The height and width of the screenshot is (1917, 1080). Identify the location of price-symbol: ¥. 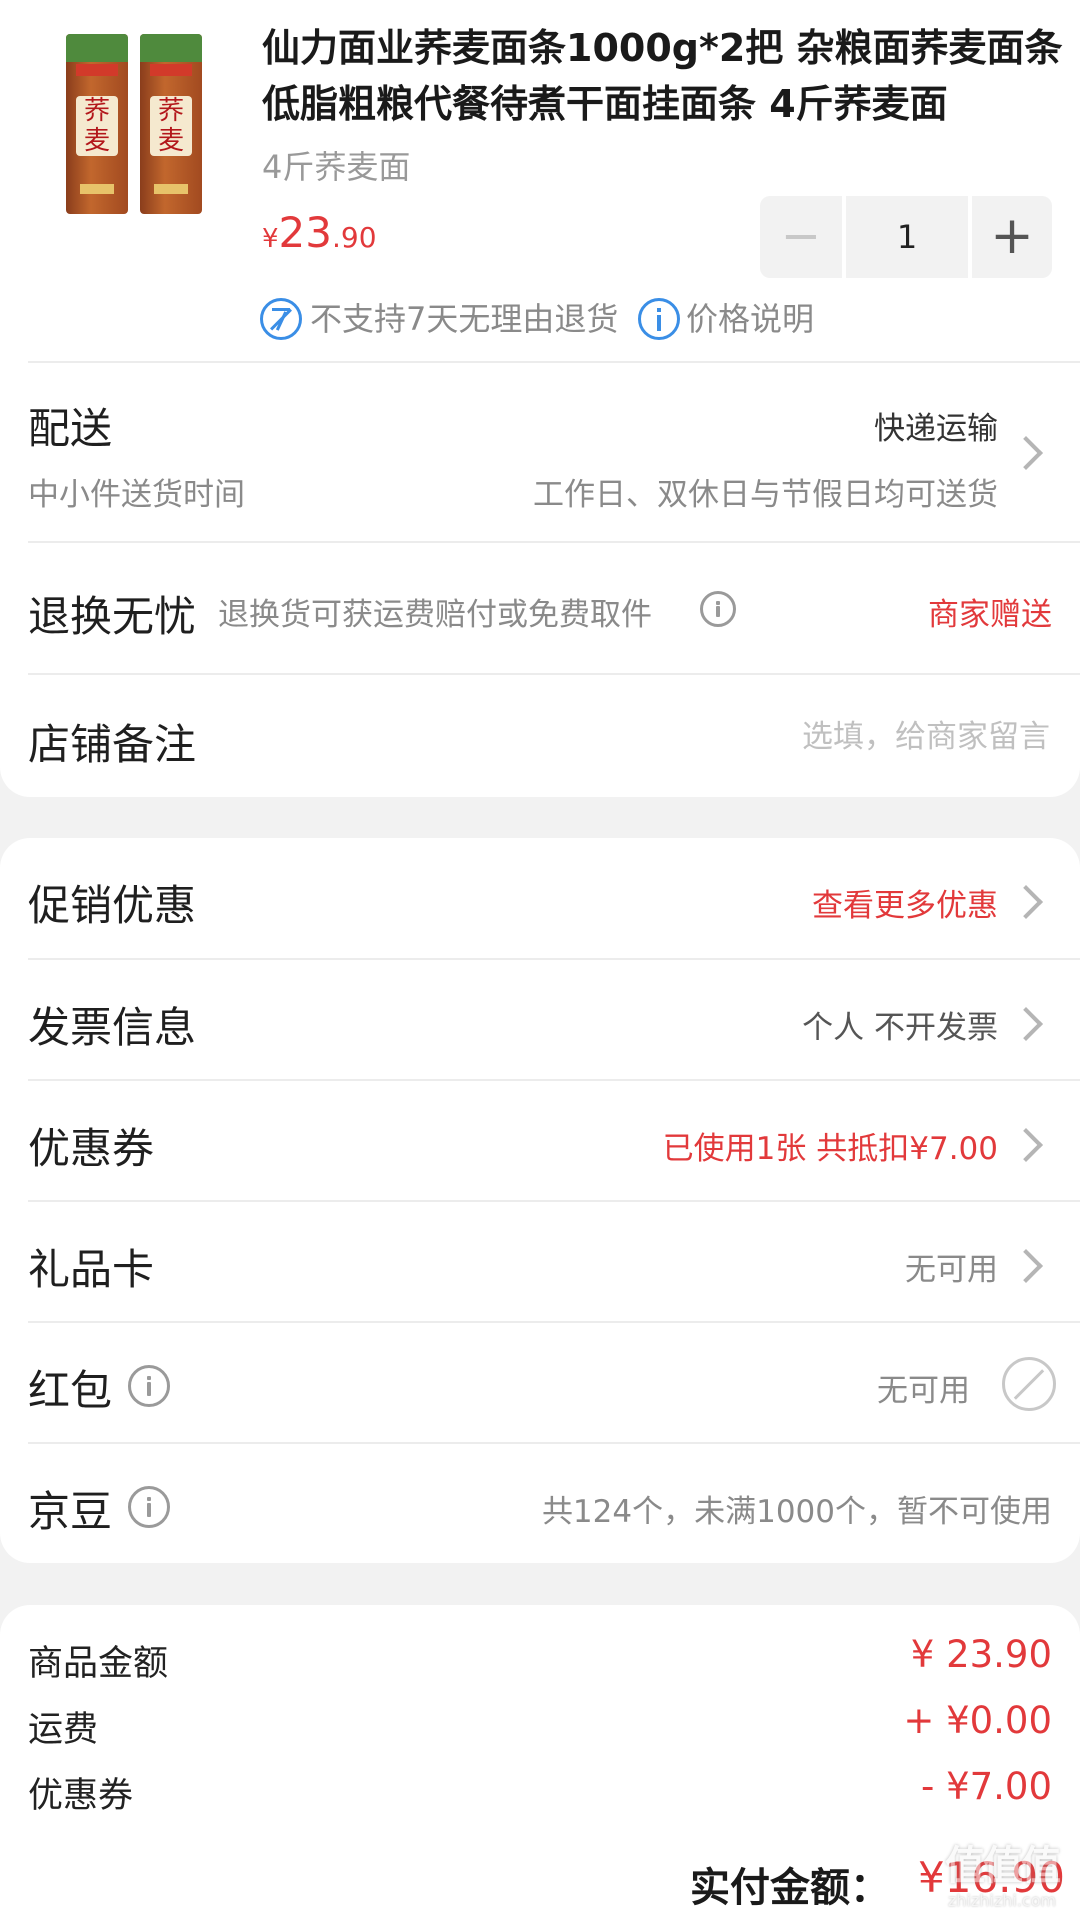
(270, 239).